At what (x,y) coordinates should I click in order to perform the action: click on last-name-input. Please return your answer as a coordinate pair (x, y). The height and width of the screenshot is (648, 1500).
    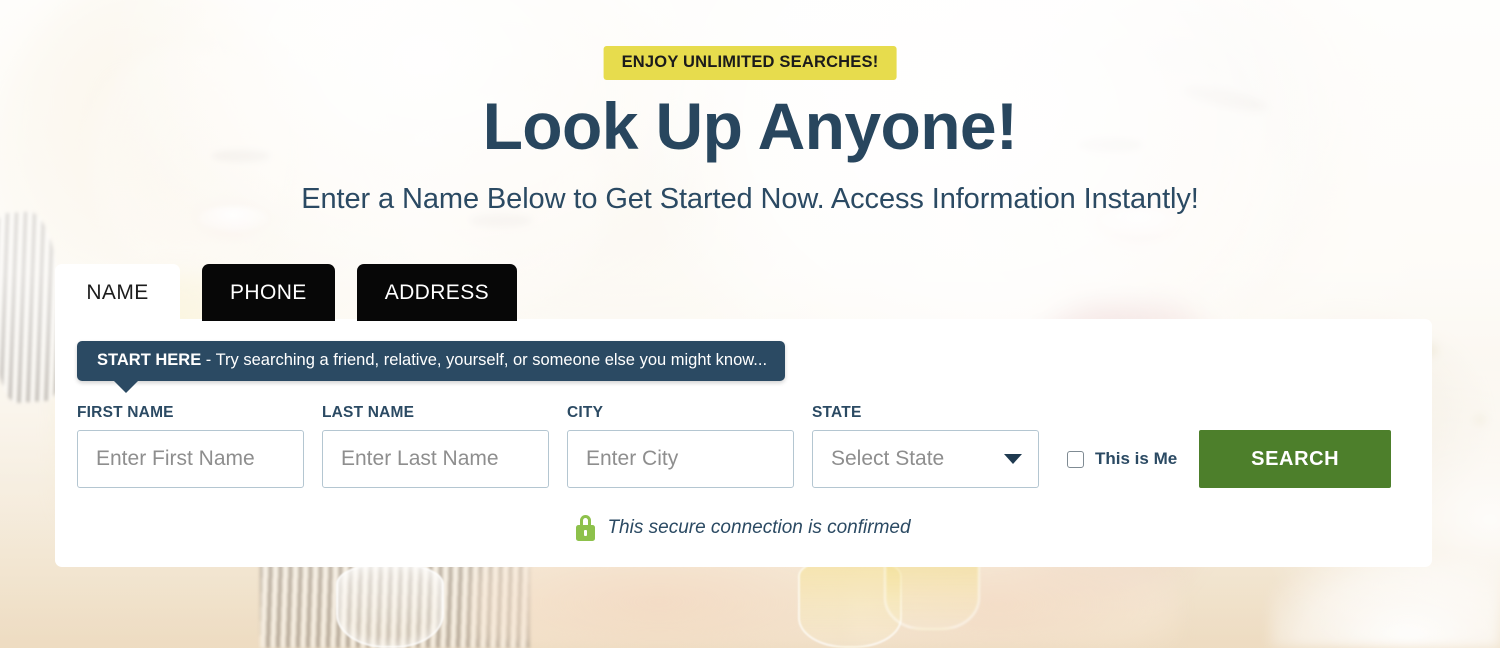
    Looking at the image, I should click on (435, 459).